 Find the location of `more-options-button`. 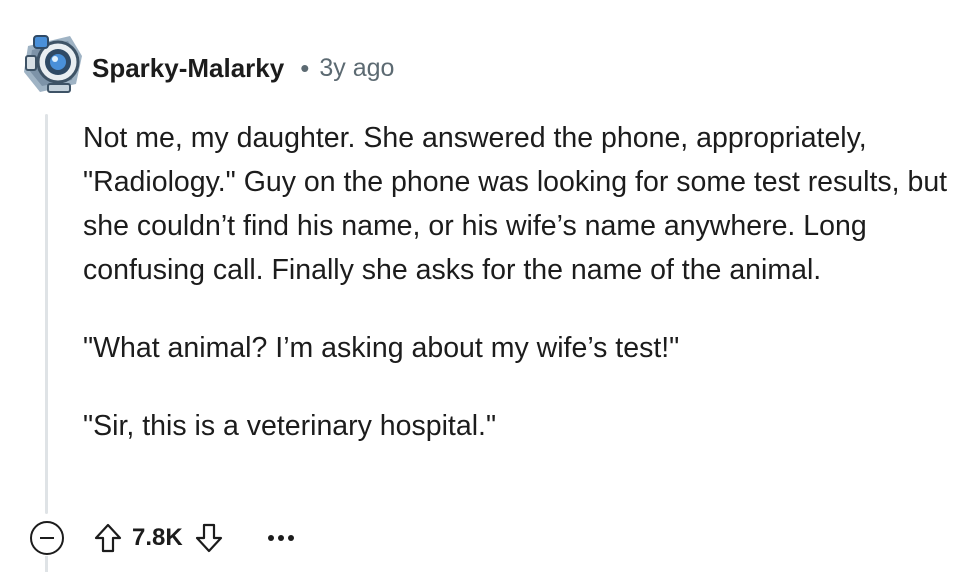

more-options-button is located at coordinates (281, 538).